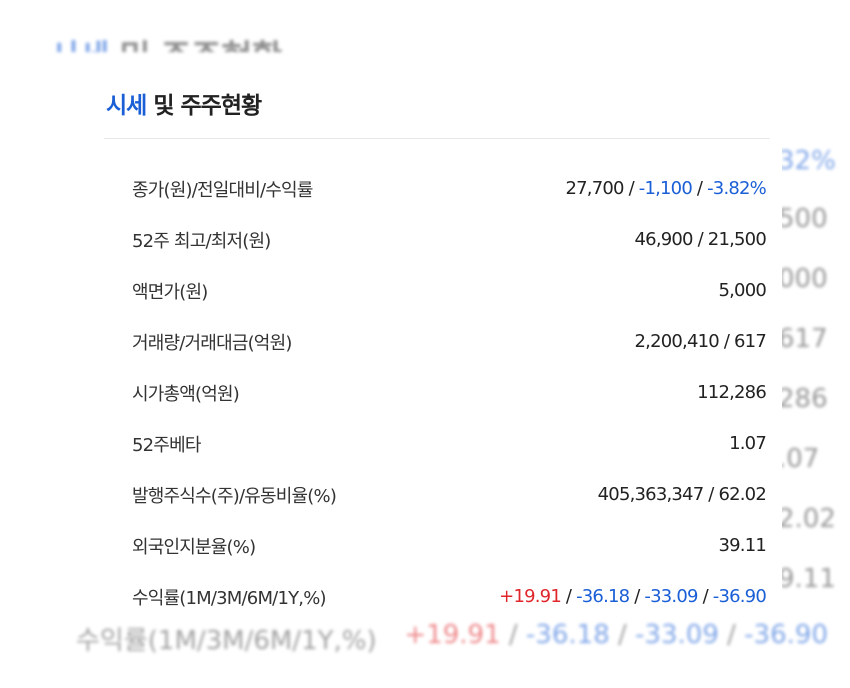 The image size is (850, 688). What do you see at coordinates (594, 188) in the screenshot?
I see `close-price: 27,700` at bounding box center [594, 188].